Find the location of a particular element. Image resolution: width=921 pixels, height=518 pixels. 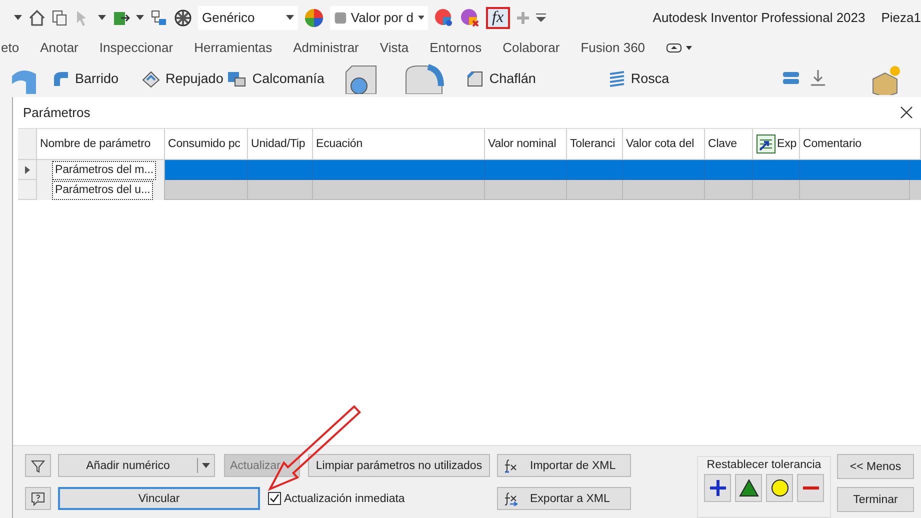

ribbon-tab: Colaborar is located at coordinates (531, 47).